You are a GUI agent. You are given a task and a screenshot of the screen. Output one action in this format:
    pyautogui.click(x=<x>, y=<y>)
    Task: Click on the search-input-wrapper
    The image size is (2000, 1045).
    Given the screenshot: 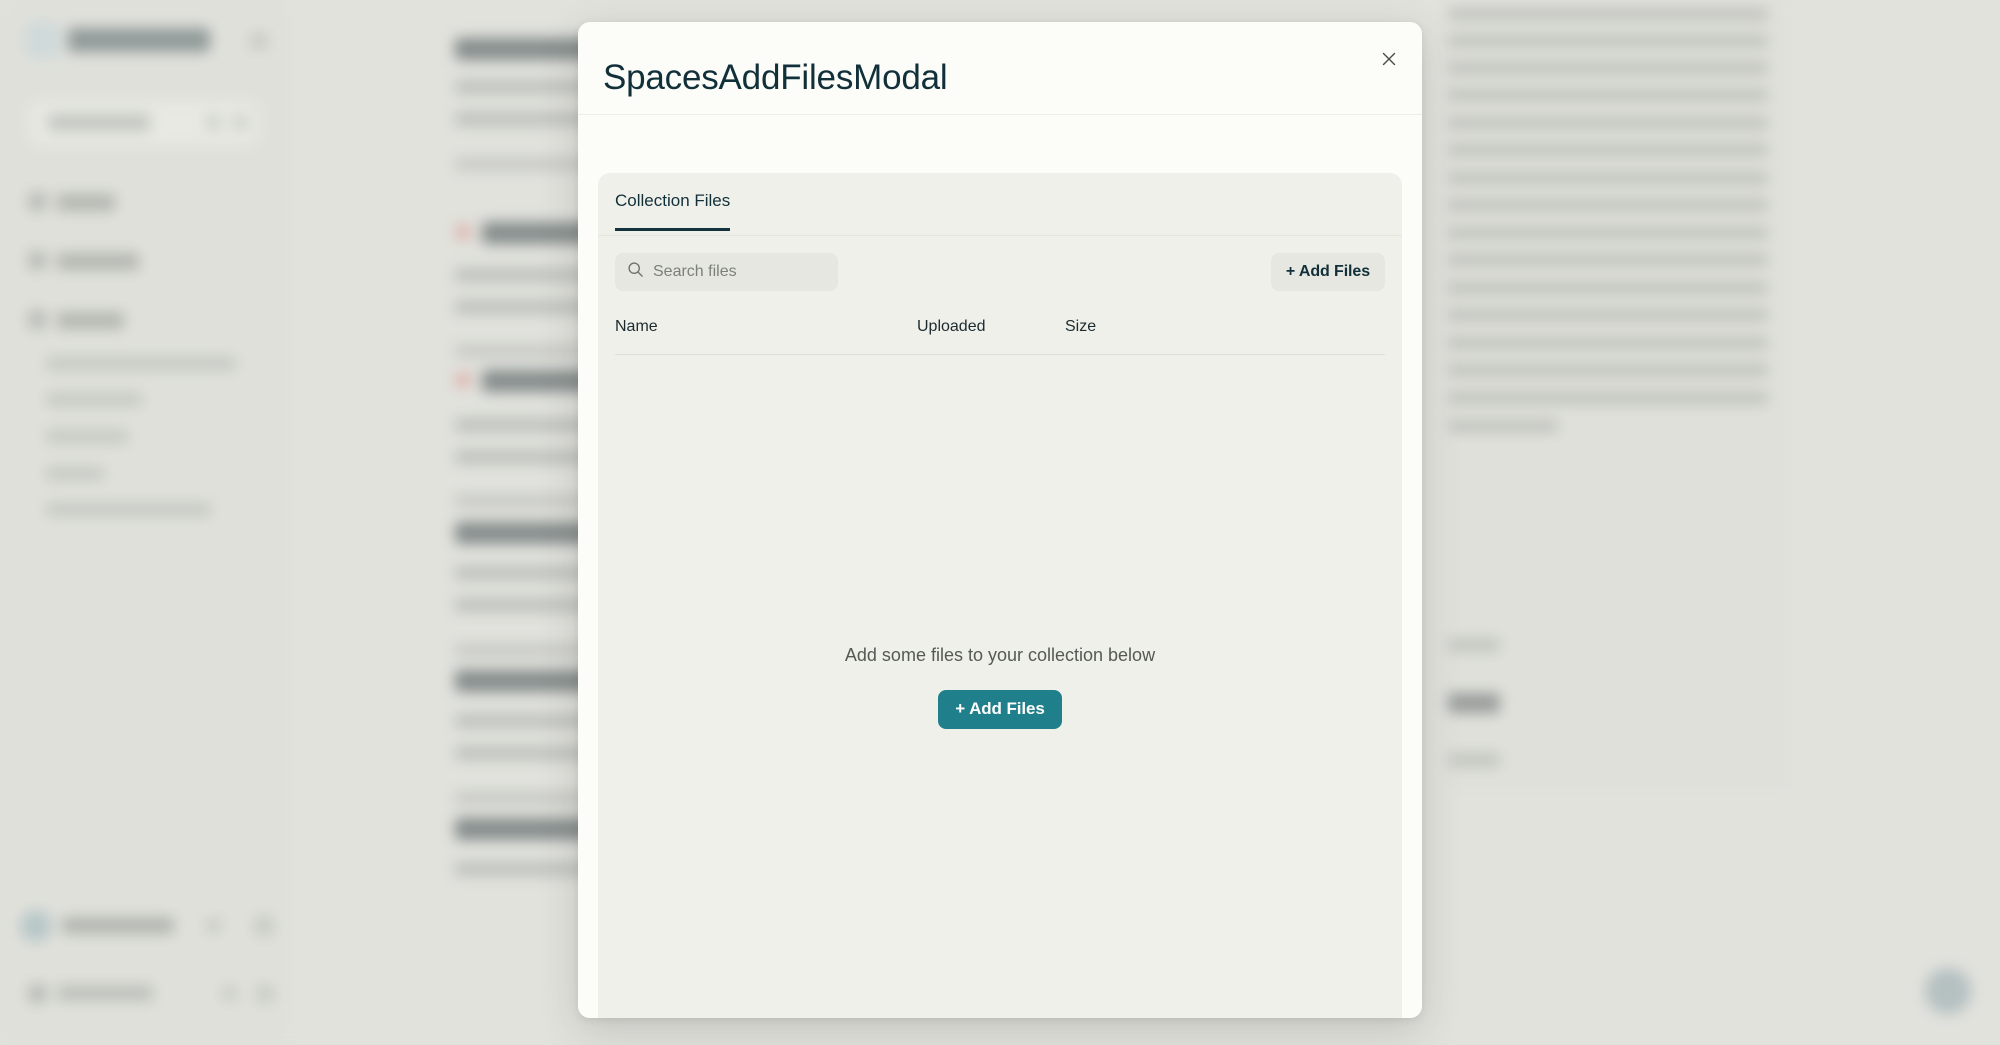 What is the action you would take?
    pyautogui.click(x=737, y=272)
    